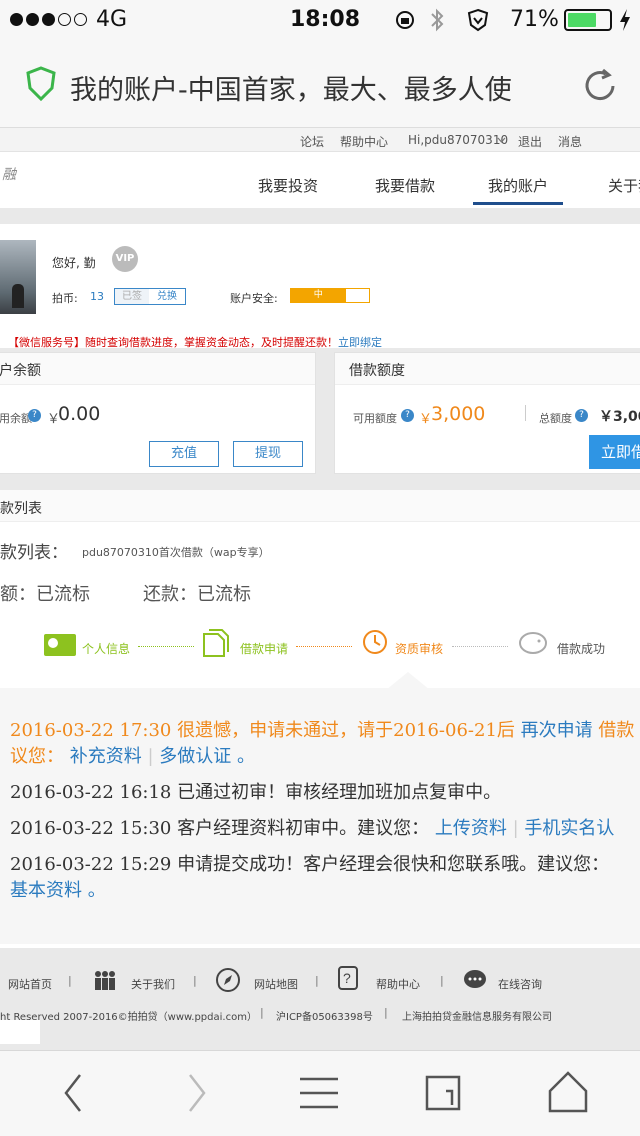  Describe the element at coordinates (60, 645) in the screenshot. I see `personal-info-icon` at that location.